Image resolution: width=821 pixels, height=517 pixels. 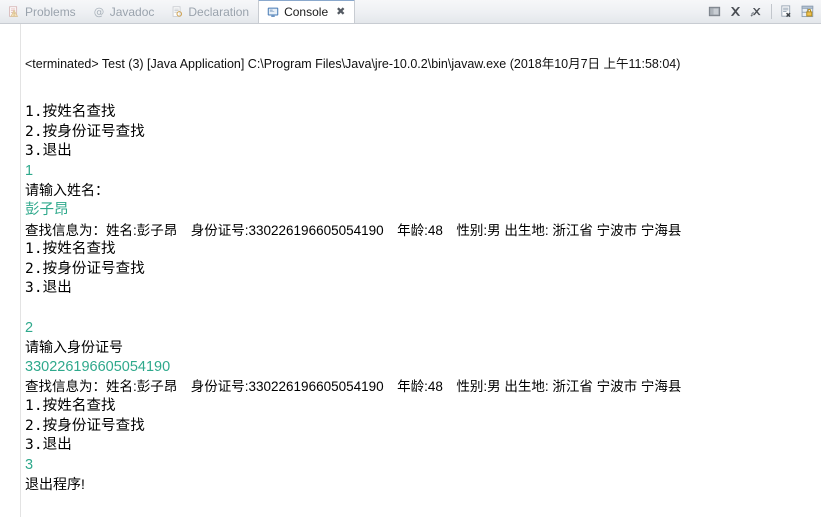 I want to click on console-line: 彭子昂, so click(x=47, y=209).